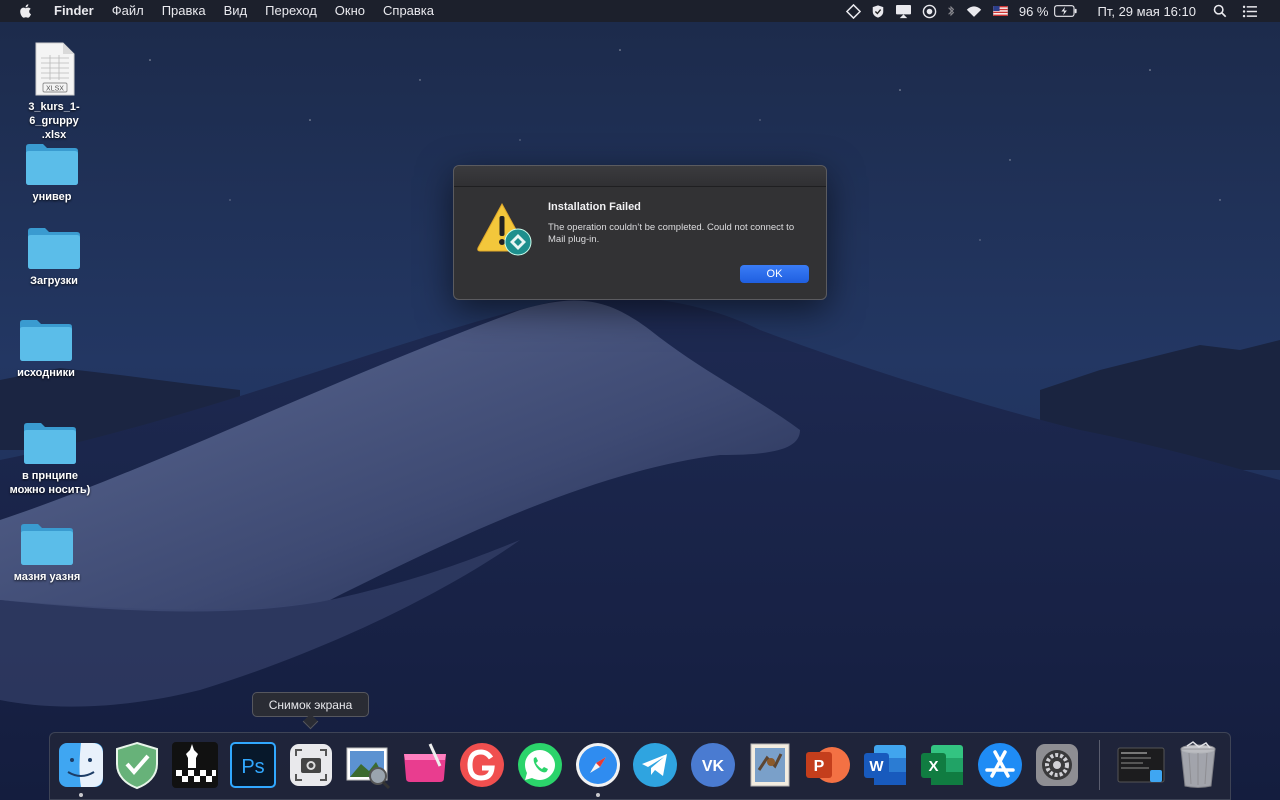 The height and width of the screenshot is (800, 1280). What do you see at coordinates (1250, 11) in the screenshot?
I see `notification-center-icon` at bounding box center [1250, 11].